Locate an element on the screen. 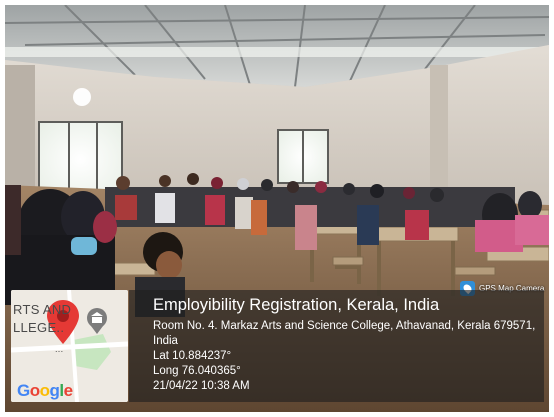 The height and width of the screenshot is (417, 554). left-window is located at coordinates (80, 159).